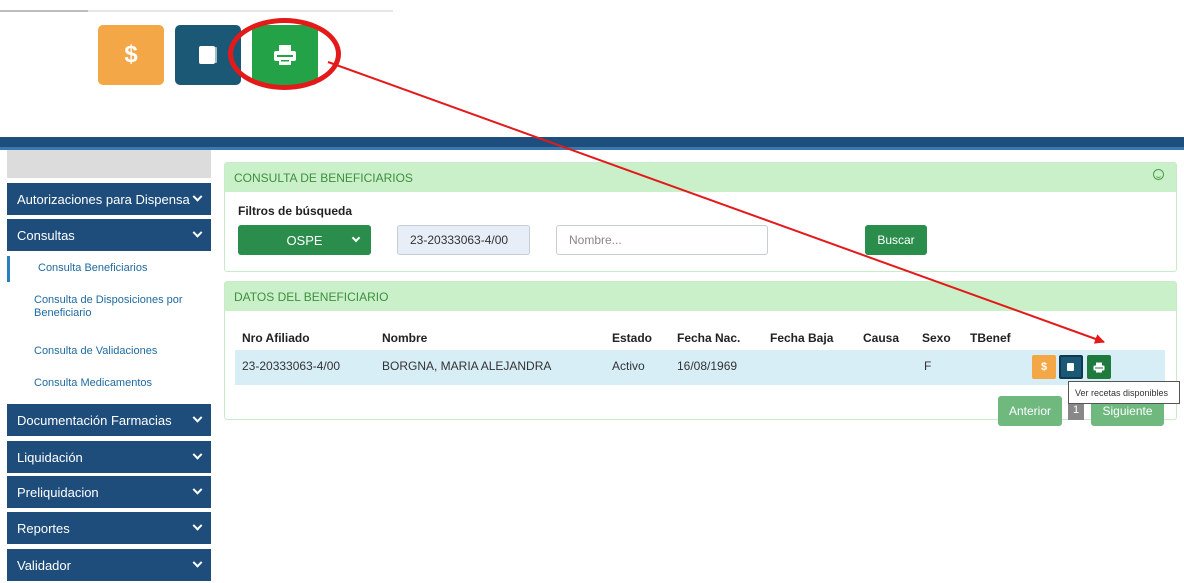  I want to click on tooltip: Ver recetas disponibles, so click(1124, 392).